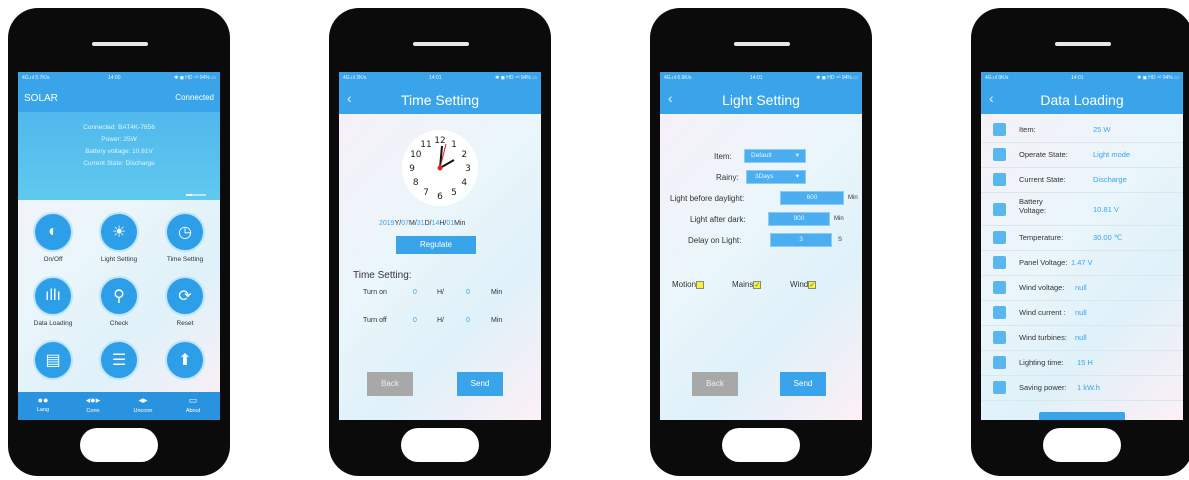  What do you see at coordinates (1082, 363) in the screenshot?
I see `data-row: Lighting time: 15 H` at bounding box center [1082, 363].